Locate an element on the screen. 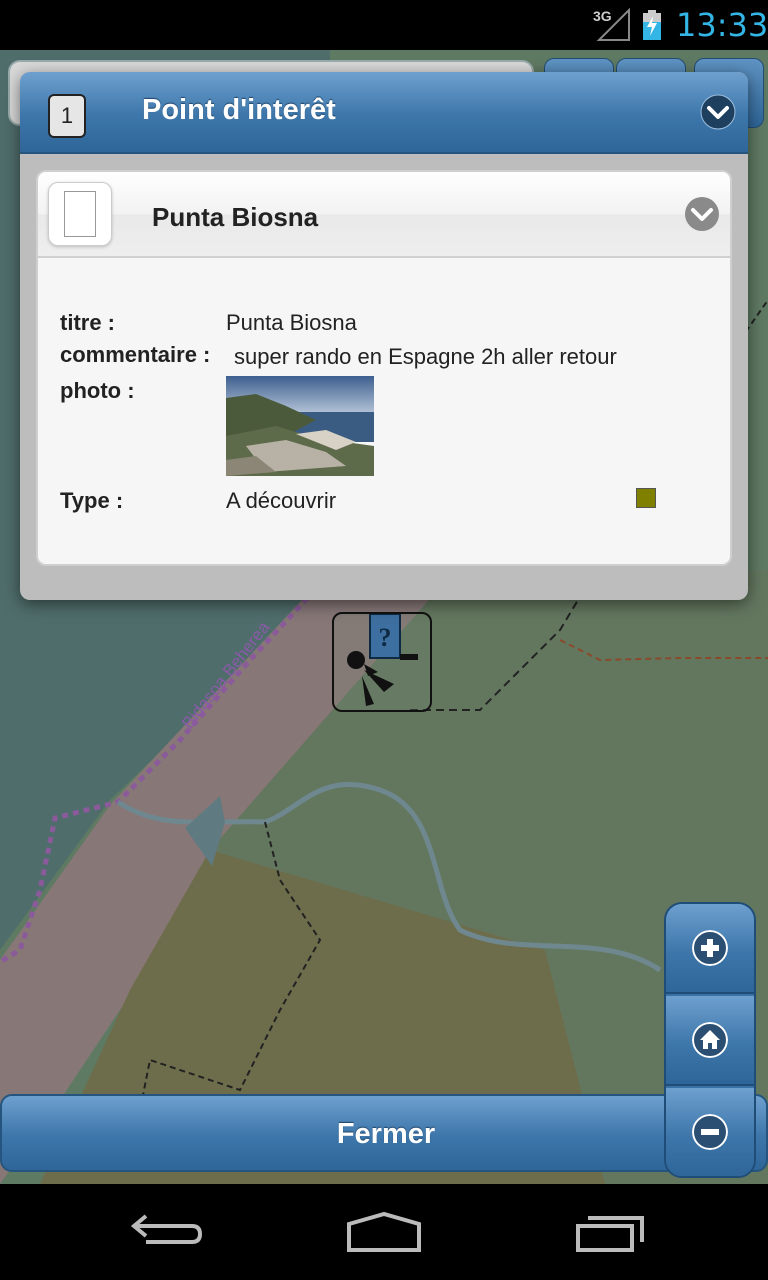 This screenshot has height=1280, width=768. status-bar: 3G 13:33 is located at coordinates (384, 25).